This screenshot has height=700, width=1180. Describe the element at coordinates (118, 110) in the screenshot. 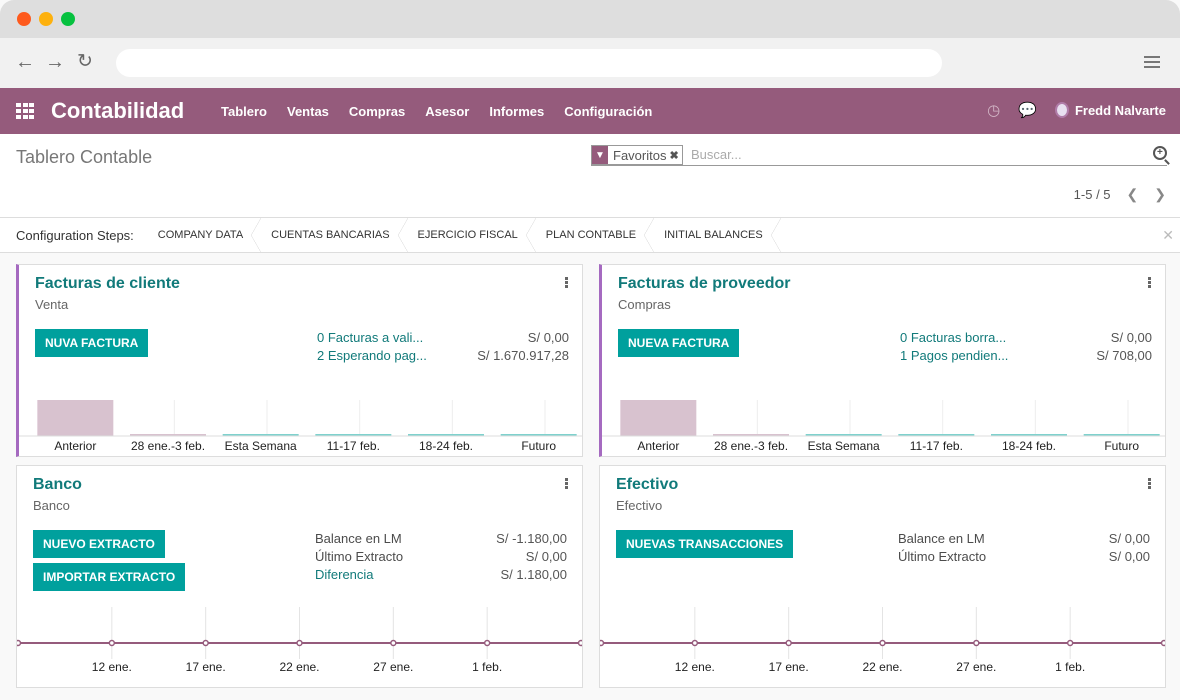

I see `app-name: Contabilidad` at that location.